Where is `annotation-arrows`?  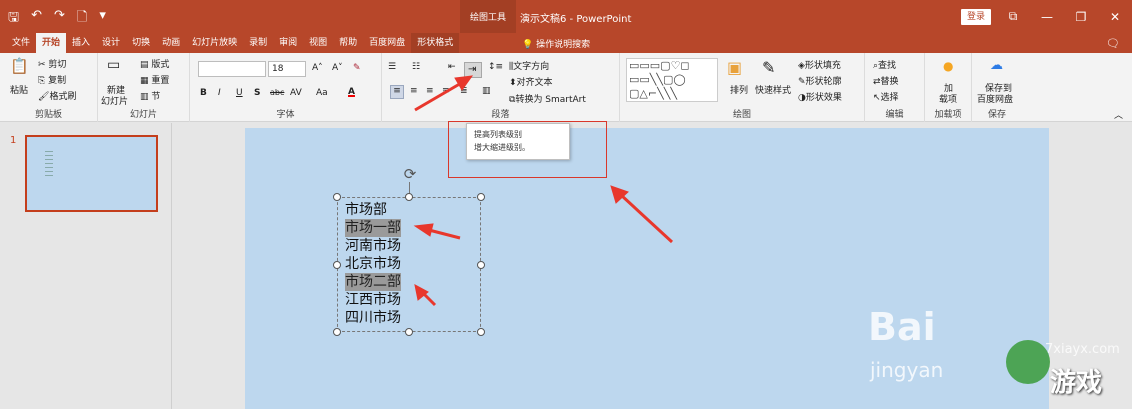
annotation-arrows is located at coordinates (543, 191).